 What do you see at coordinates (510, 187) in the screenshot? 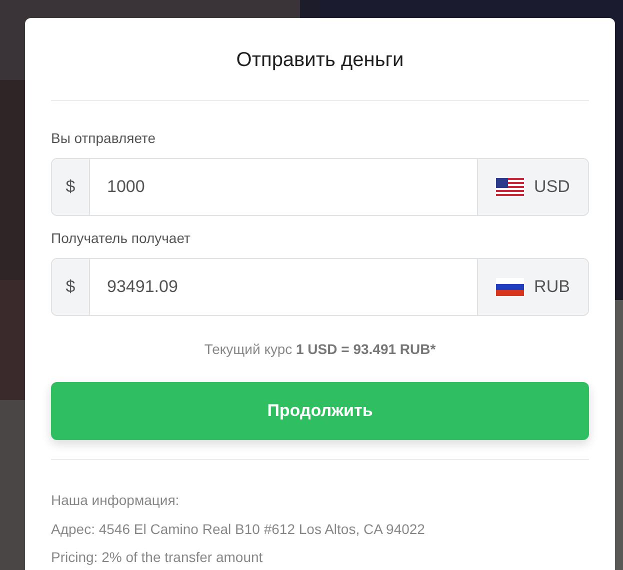
I see `us-flag-icon` at bounding box center [510, 187].